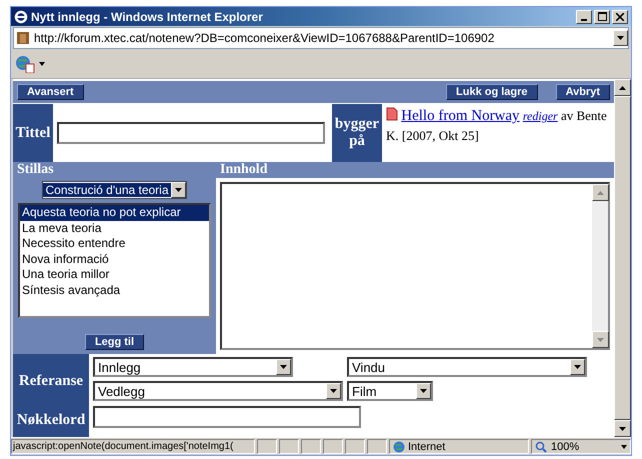 This screenshot has height=459, width=642. Describe the element at coordinates (114, 228) in the screenshot. I see `list-item: La meva teoria` at that location.